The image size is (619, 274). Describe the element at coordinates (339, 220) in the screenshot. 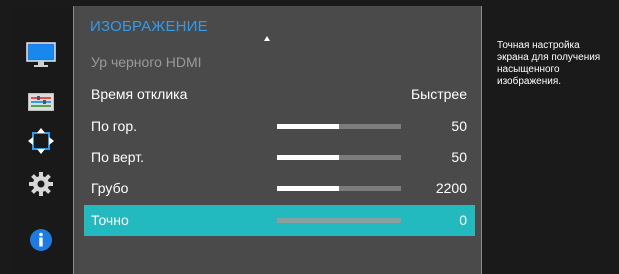

I see `fine-slider` at that location.